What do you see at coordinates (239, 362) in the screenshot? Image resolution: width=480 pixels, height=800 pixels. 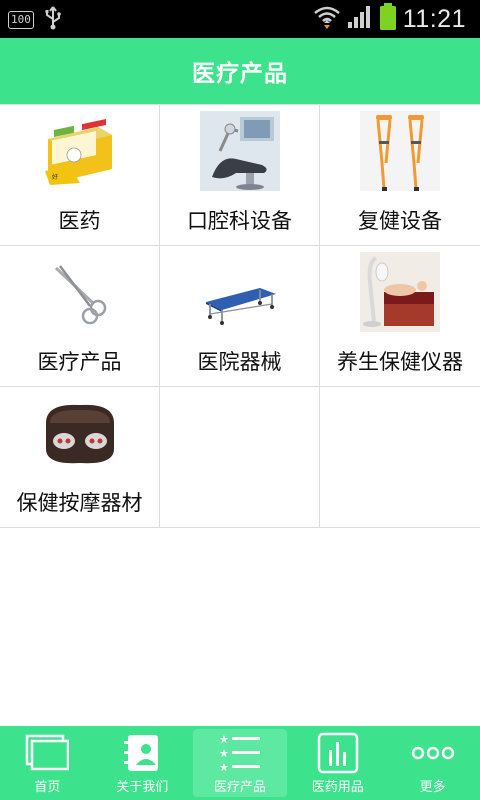 I see `product-label: 医院器械` at bounding box center [239, 362].